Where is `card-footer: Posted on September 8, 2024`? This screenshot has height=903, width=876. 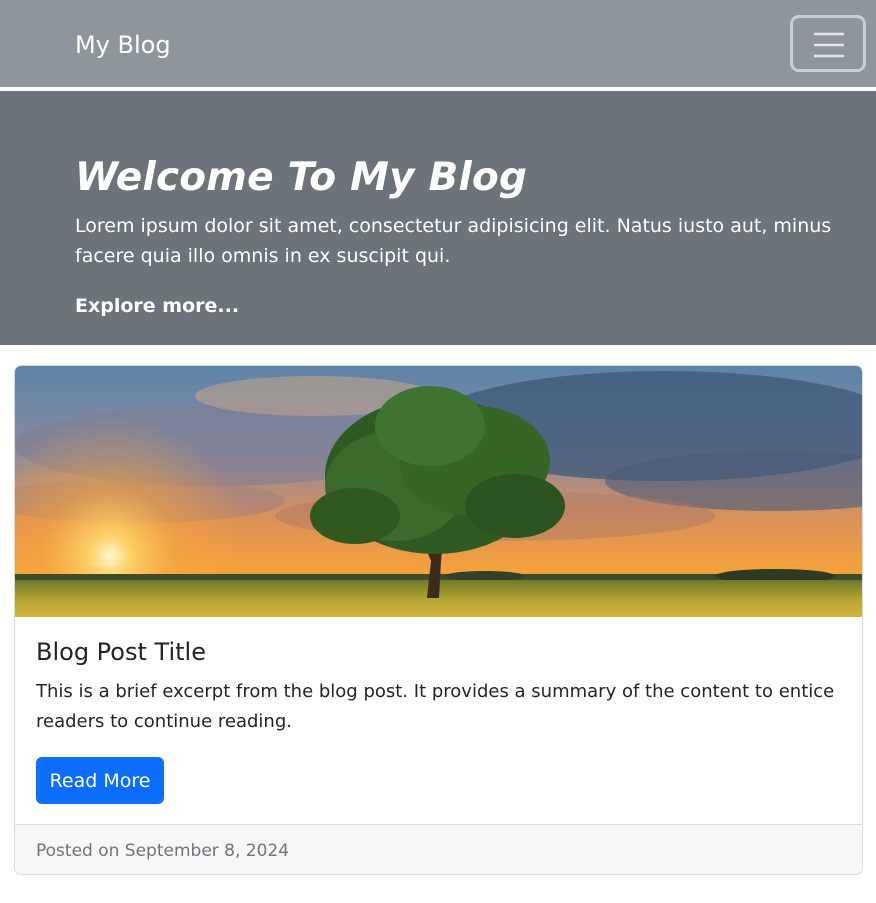
card-footer: Posted on September 8, 2024 is located at coordinates (438, 849).